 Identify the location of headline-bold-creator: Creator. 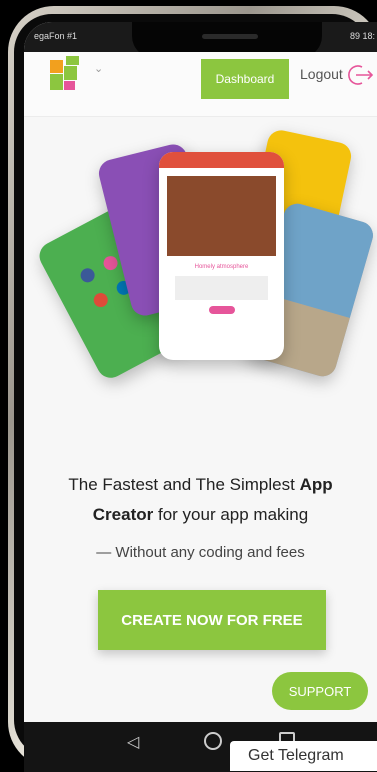
(123, 514).